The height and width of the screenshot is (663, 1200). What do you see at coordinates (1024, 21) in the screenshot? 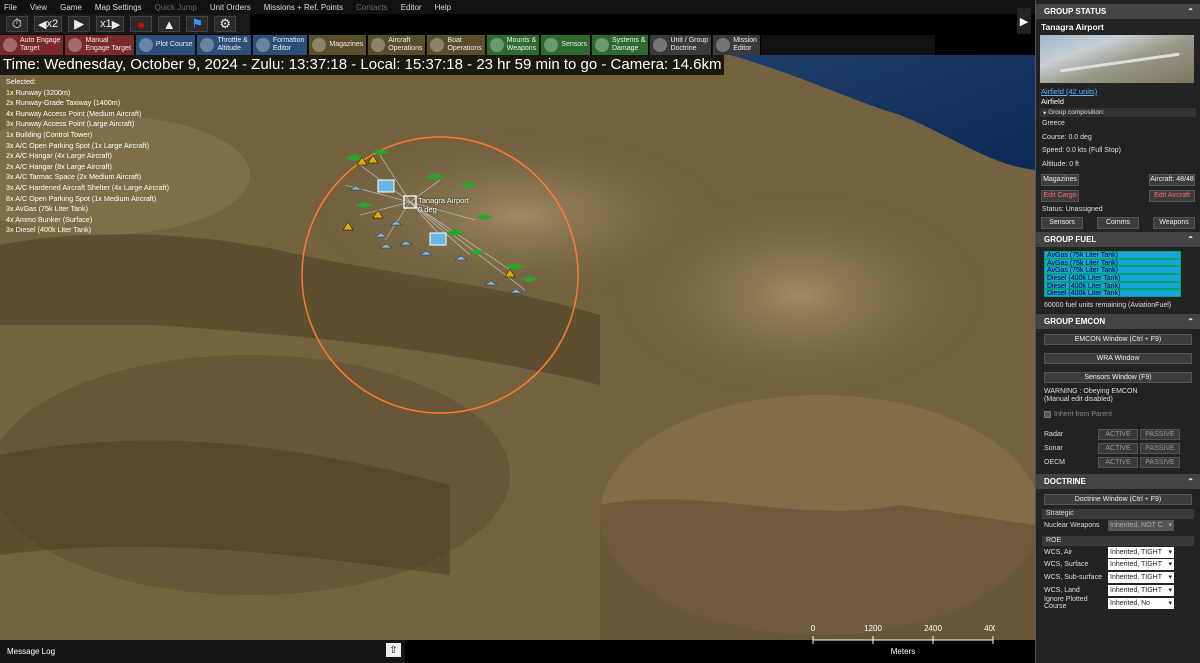
I see `panel-toggle: ▶` at bounding box center [1024, 21].